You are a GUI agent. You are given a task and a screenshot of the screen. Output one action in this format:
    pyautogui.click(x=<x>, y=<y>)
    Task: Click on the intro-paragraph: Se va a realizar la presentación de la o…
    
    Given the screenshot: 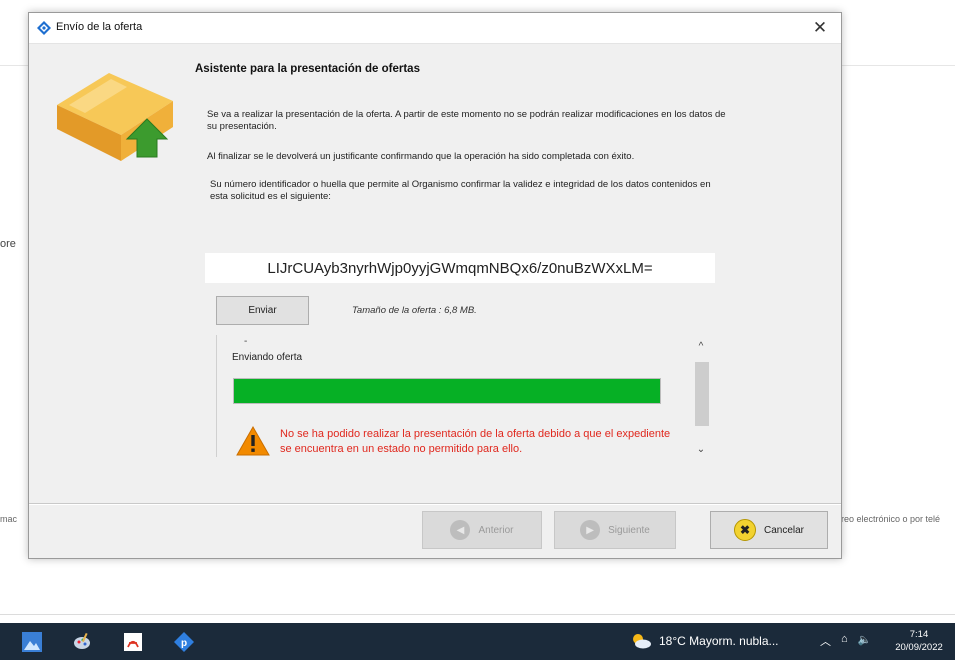 What is the action you would take?
    pyautogui.click(x=466, y=120)
    